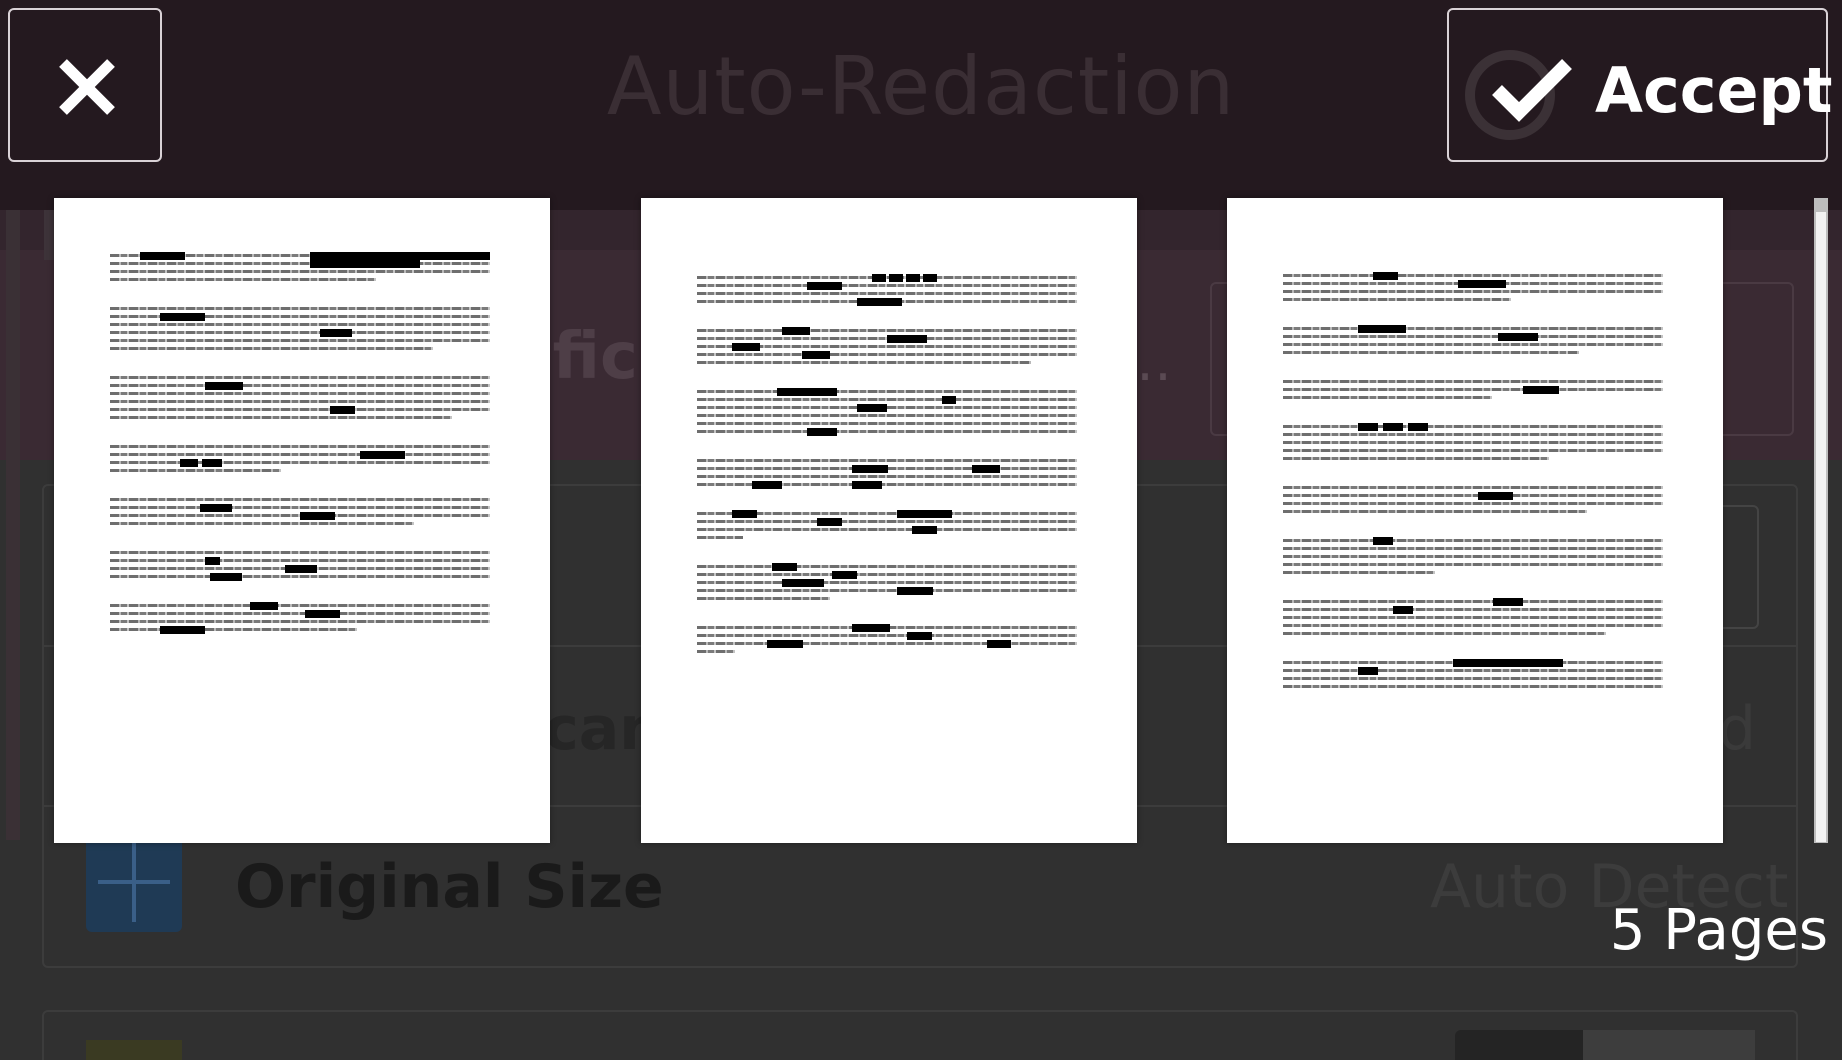  I want to click on close-icon, so click(87, 87).